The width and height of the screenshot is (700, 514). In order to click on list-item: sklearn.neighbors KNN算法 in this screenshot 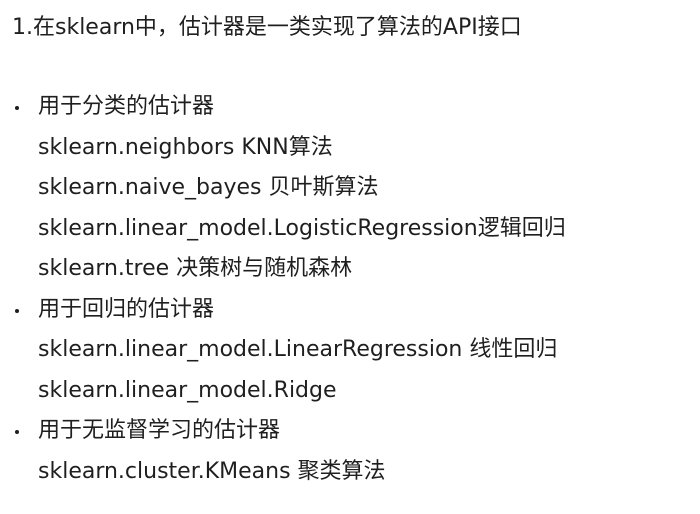, I will do `click(185, 147)`.